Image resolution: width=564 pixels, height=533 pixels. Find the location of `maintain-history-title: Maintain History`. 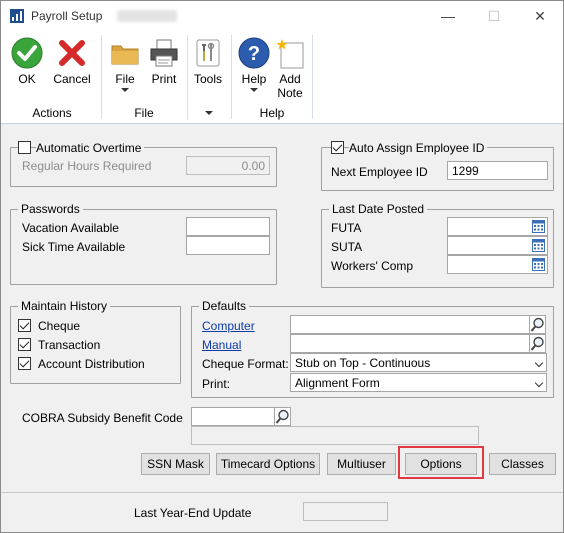

maintain-history-title: Maintain History is located at coordinates (64, 306).